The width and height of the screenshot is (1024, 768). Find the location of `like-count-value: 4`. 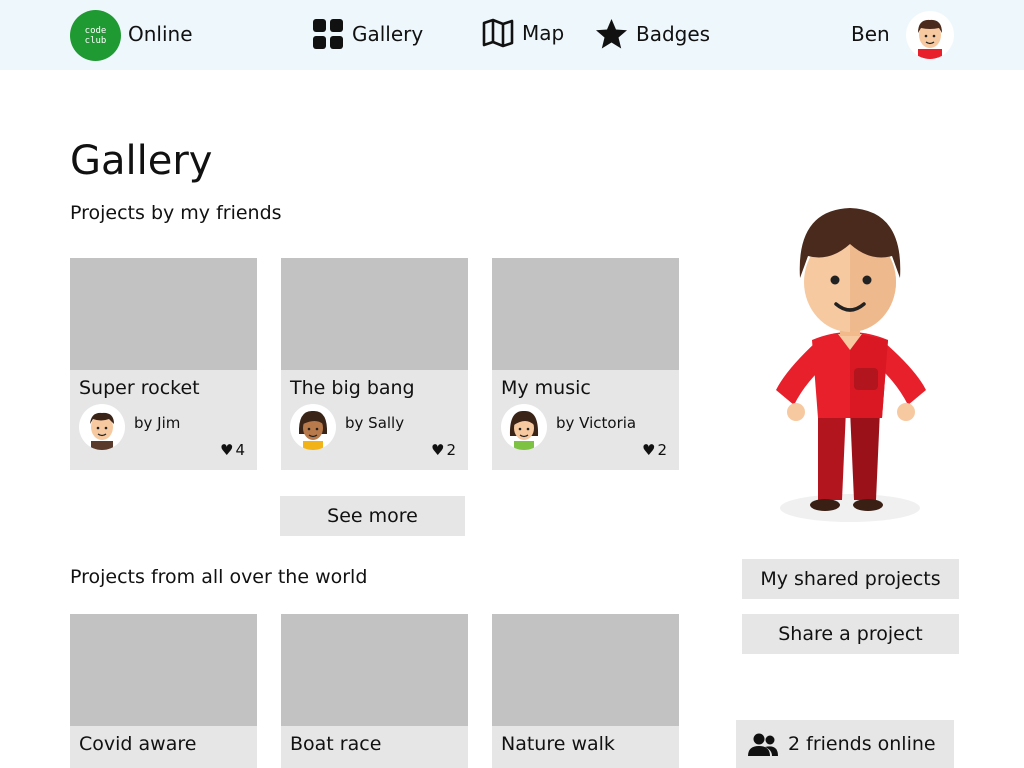

like-count-value: 4 is located at coordinates (240, 450).